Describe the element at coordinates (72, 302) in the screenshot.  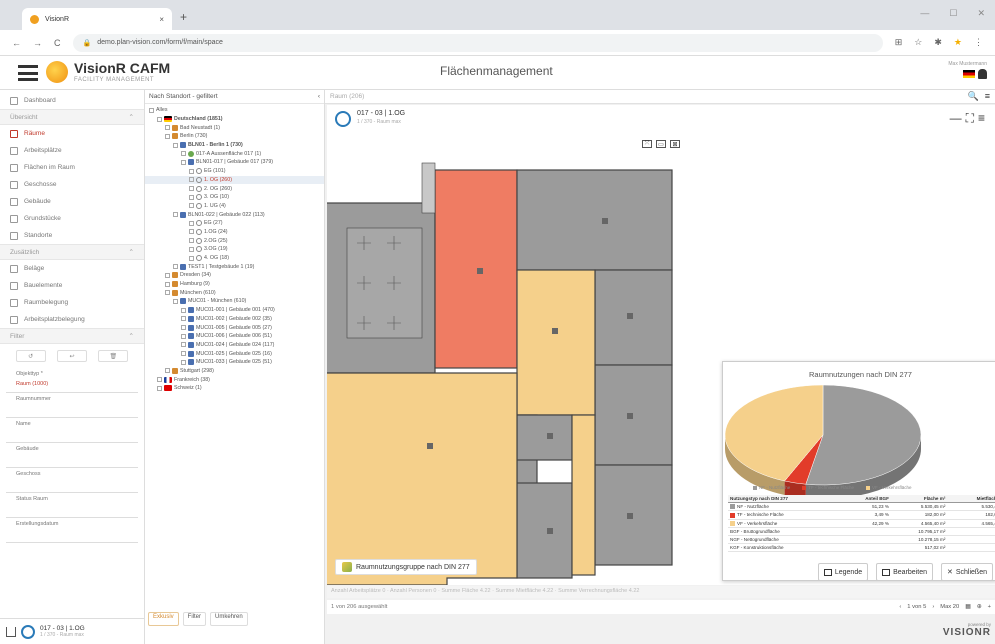
I see `sidebar-item-occupancy: Raumbelegung` at that location.